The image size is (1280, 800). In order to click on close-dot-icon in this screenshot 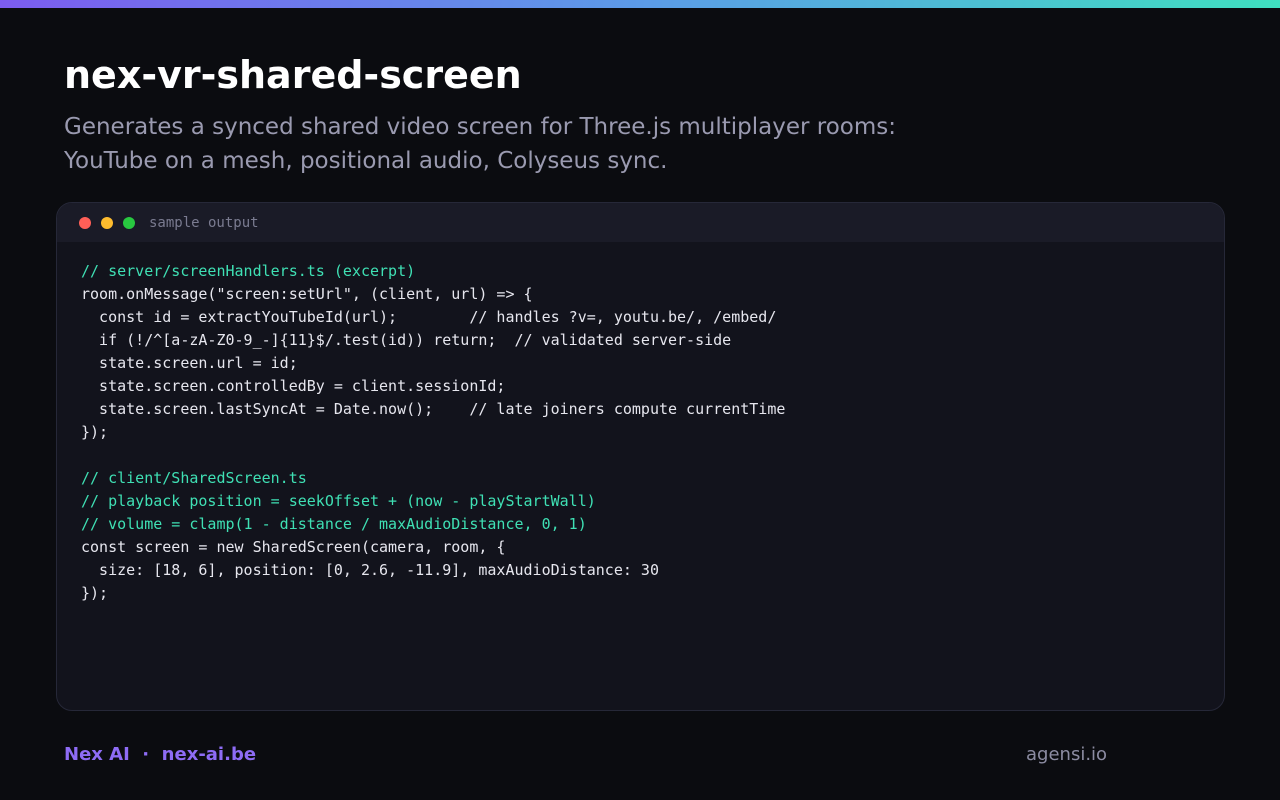, I will do `click(85, 222)`.